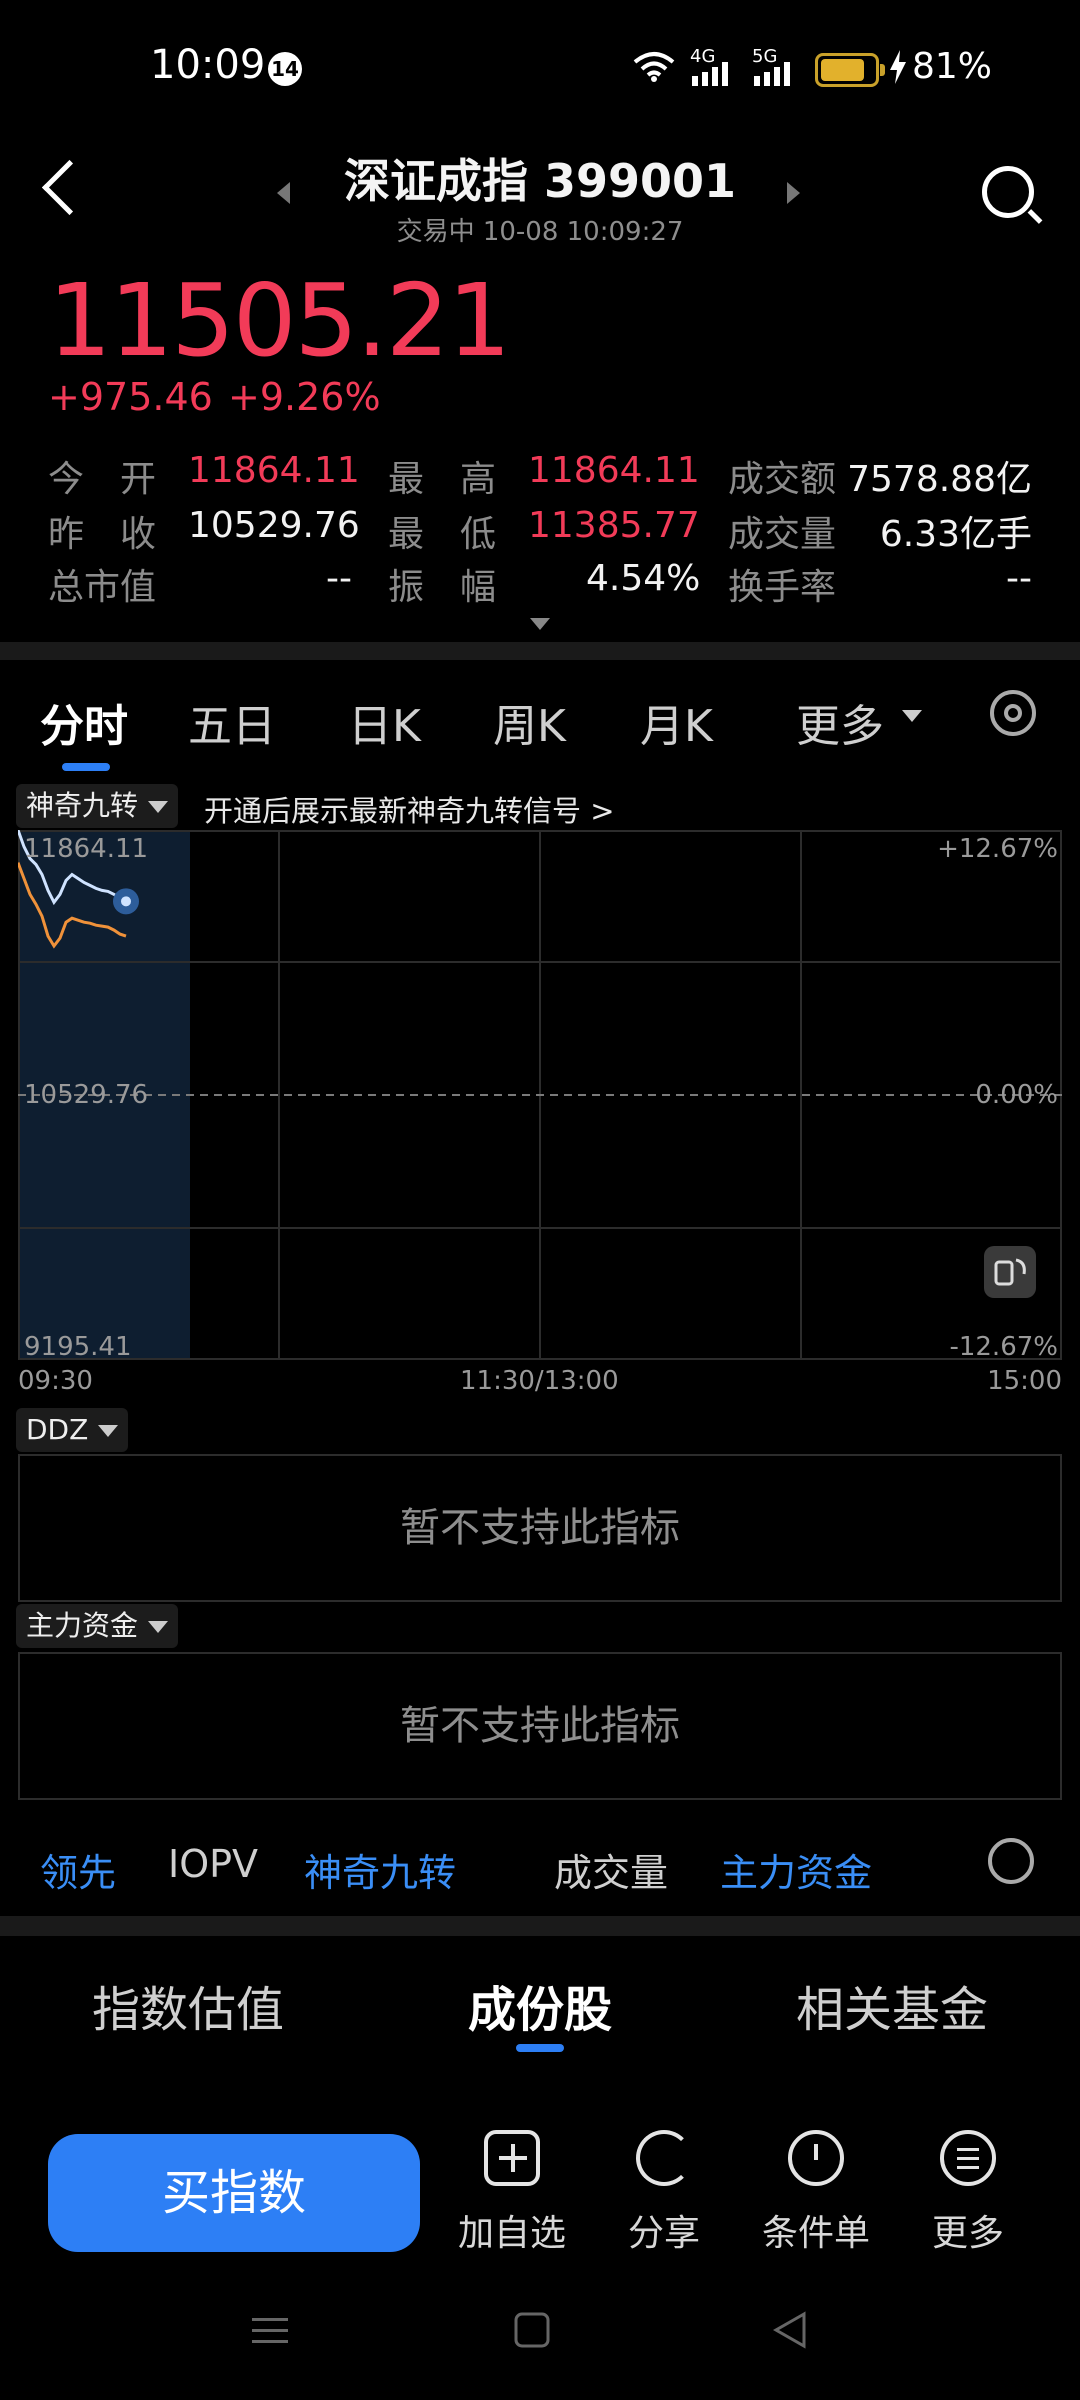  I want to click on back-nav-icon, so click(790, 2330).